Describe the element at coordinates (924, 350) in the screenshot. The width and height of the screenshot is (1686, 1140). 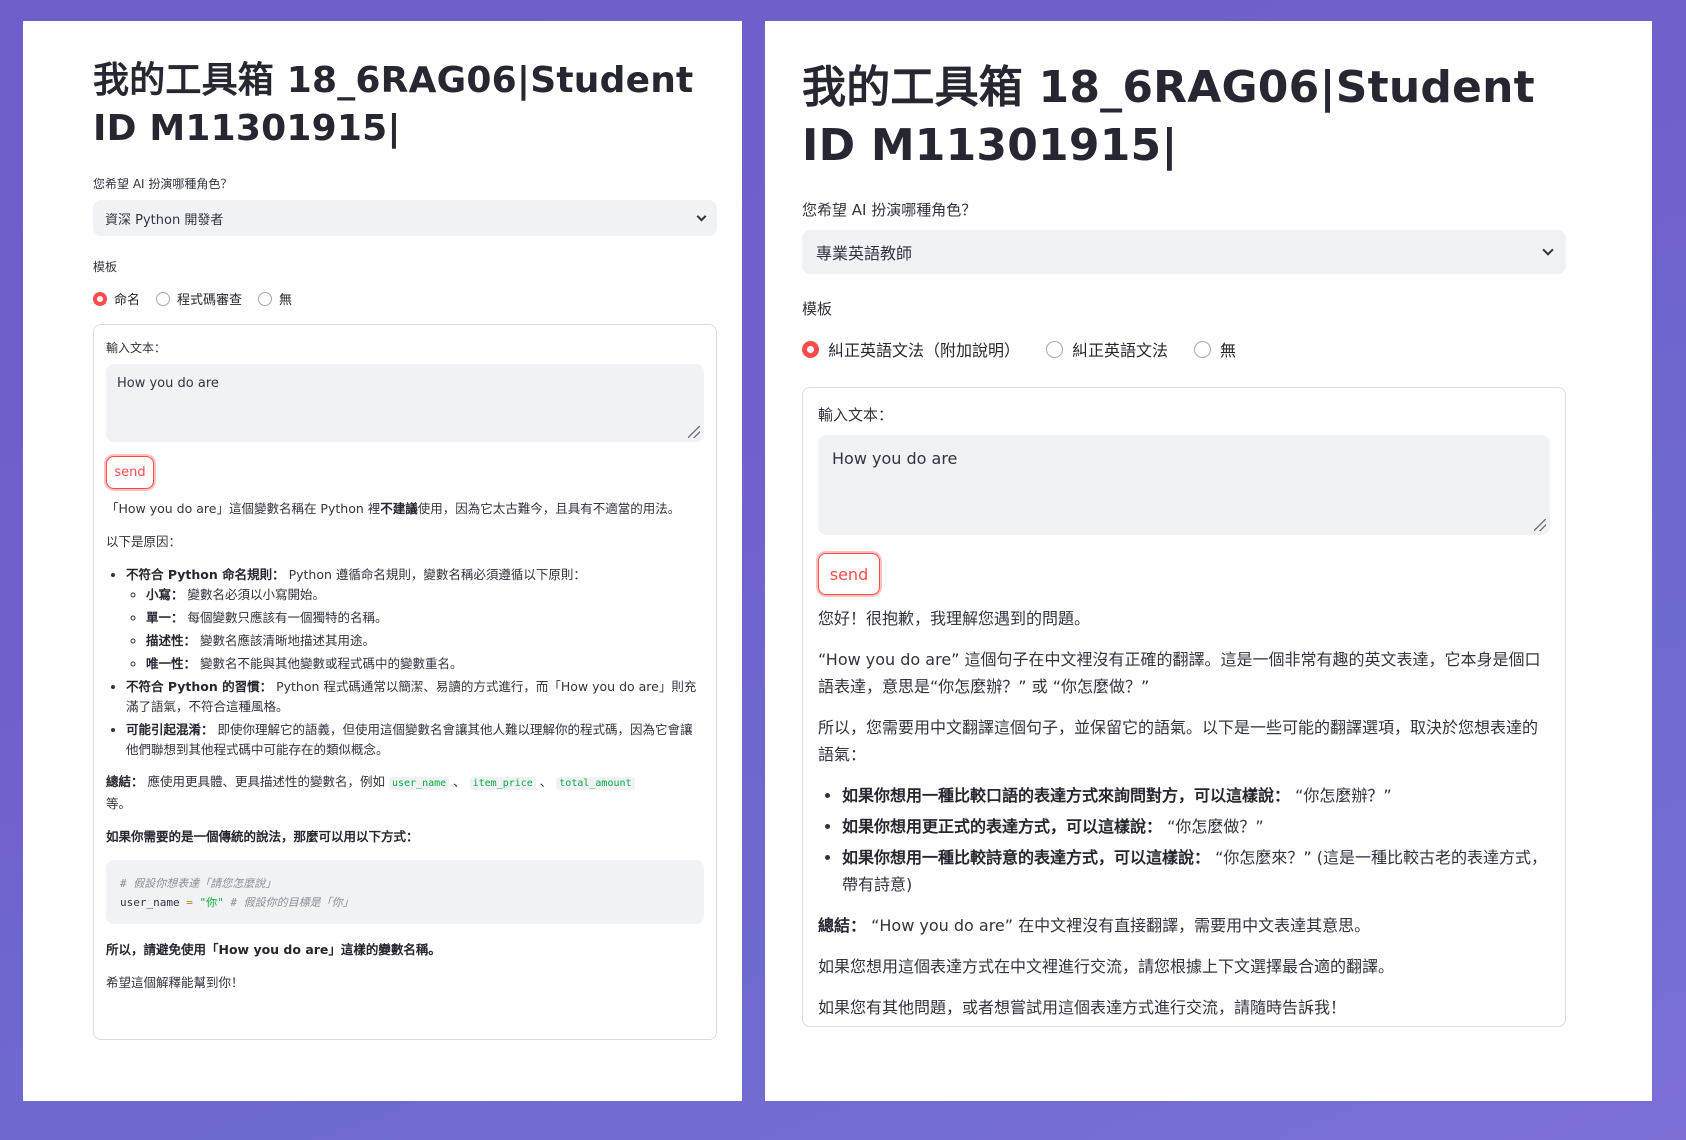
I see `radio-label: 糾正英語文法（附加說明）` at that location.